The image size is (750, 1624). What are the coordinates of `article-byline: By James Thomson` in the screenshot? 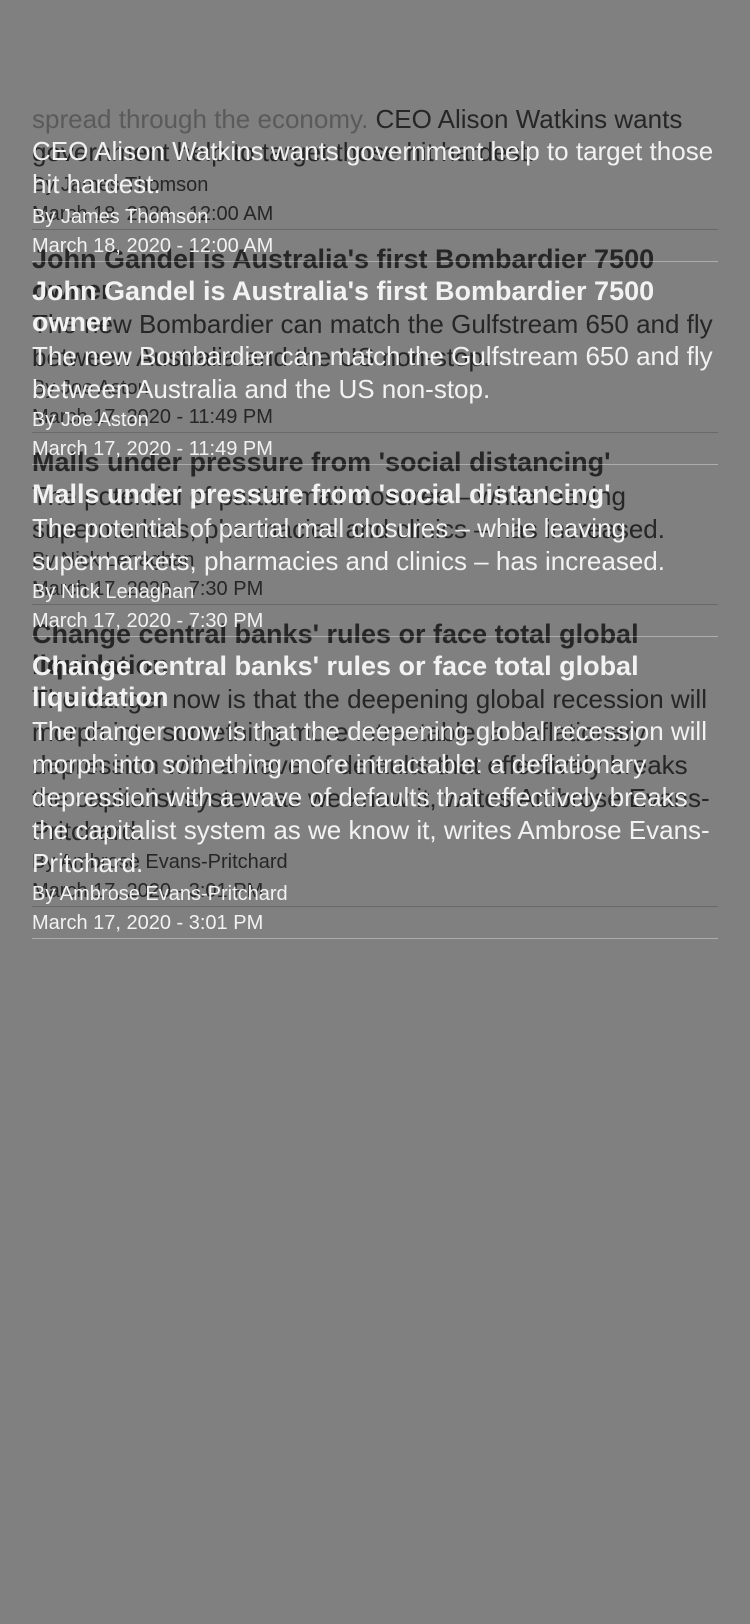 It's located at (120, 217).